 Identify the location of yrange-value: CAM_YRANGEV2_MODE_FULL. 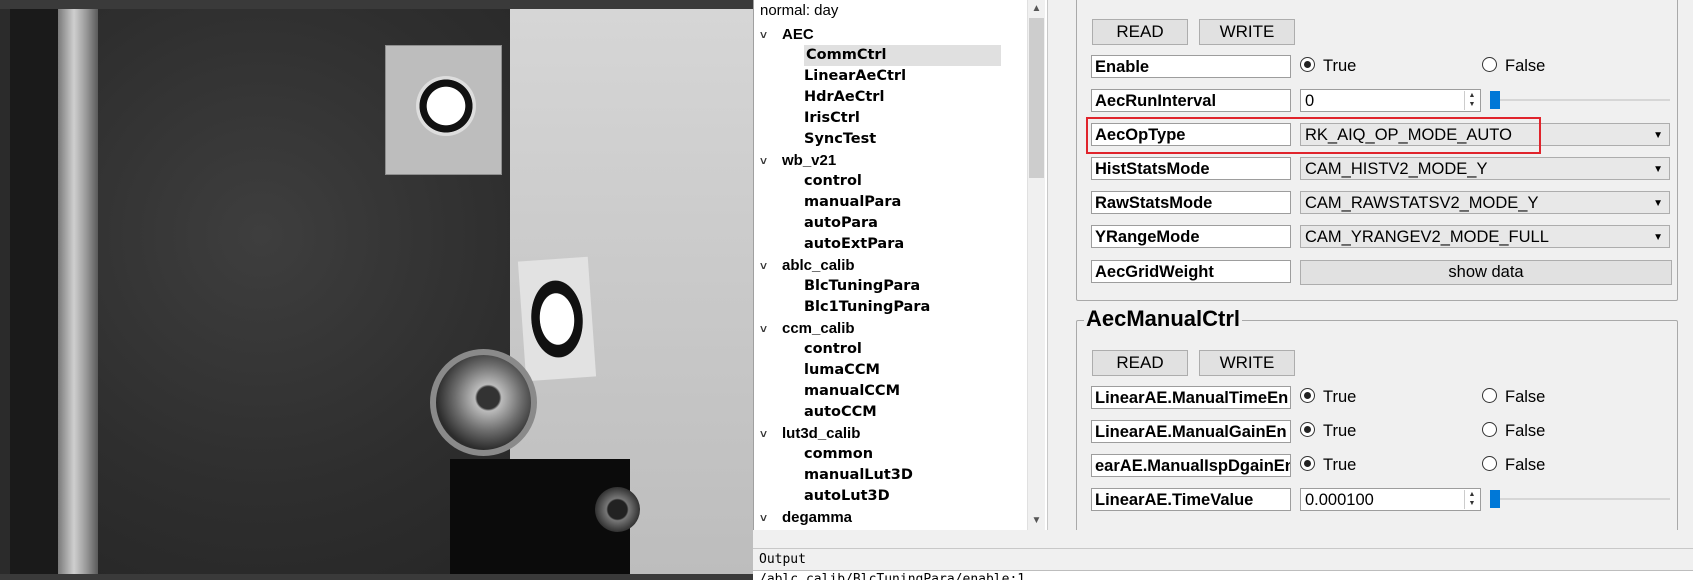
(1427, 237).